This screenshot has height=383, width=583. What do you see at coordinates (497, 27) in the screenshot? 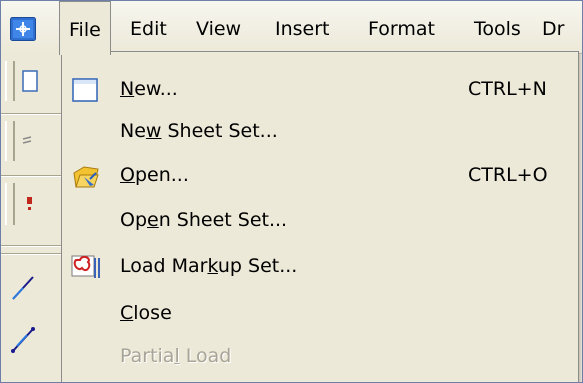
I see `menu-tools: Tools` at bounding box center [497, 27].